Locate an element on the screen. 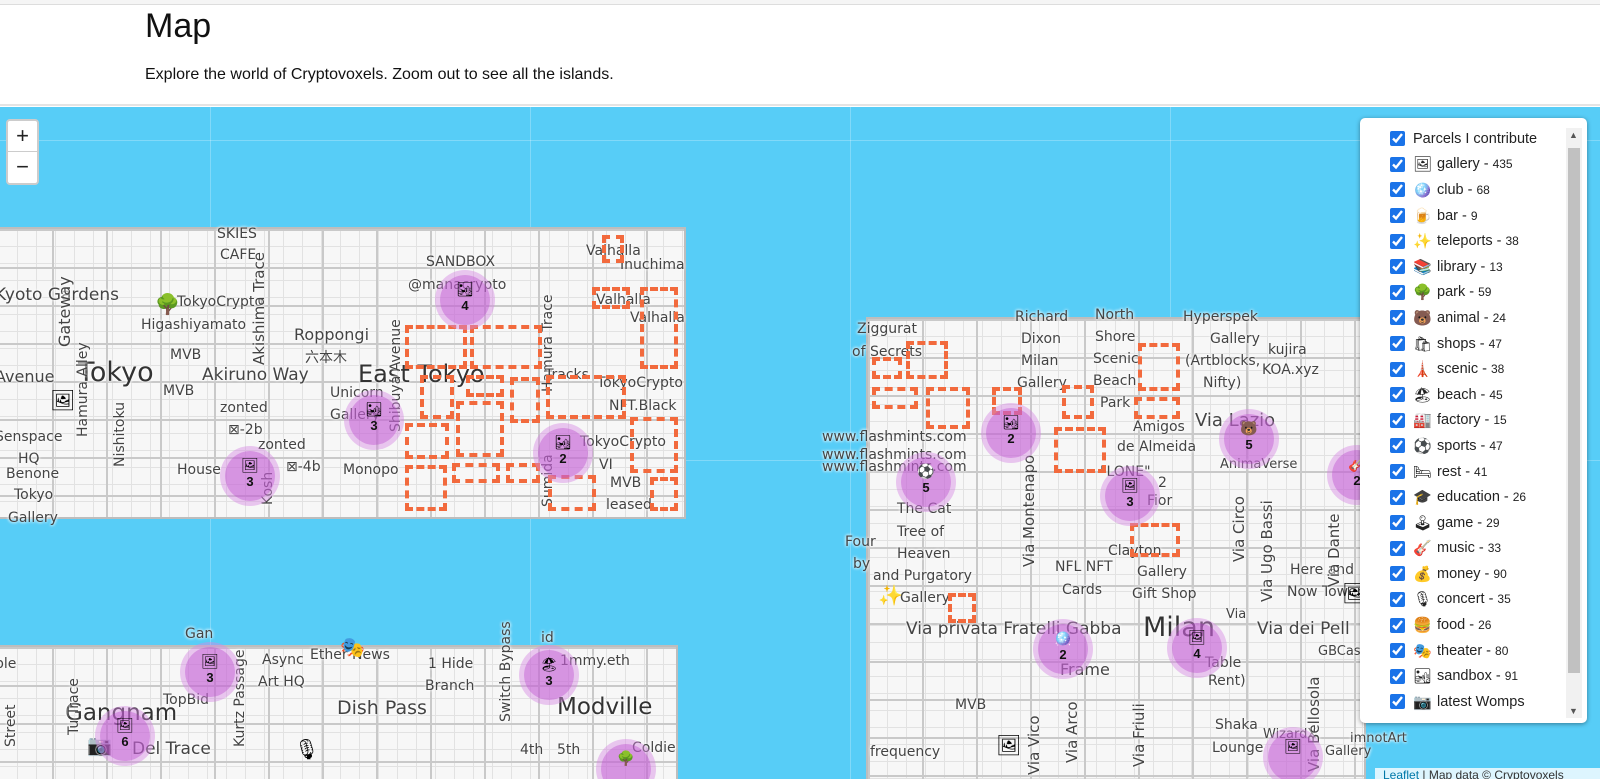  layer-row: 🖼 gallery -435 is located at coordinates (1485, 165).